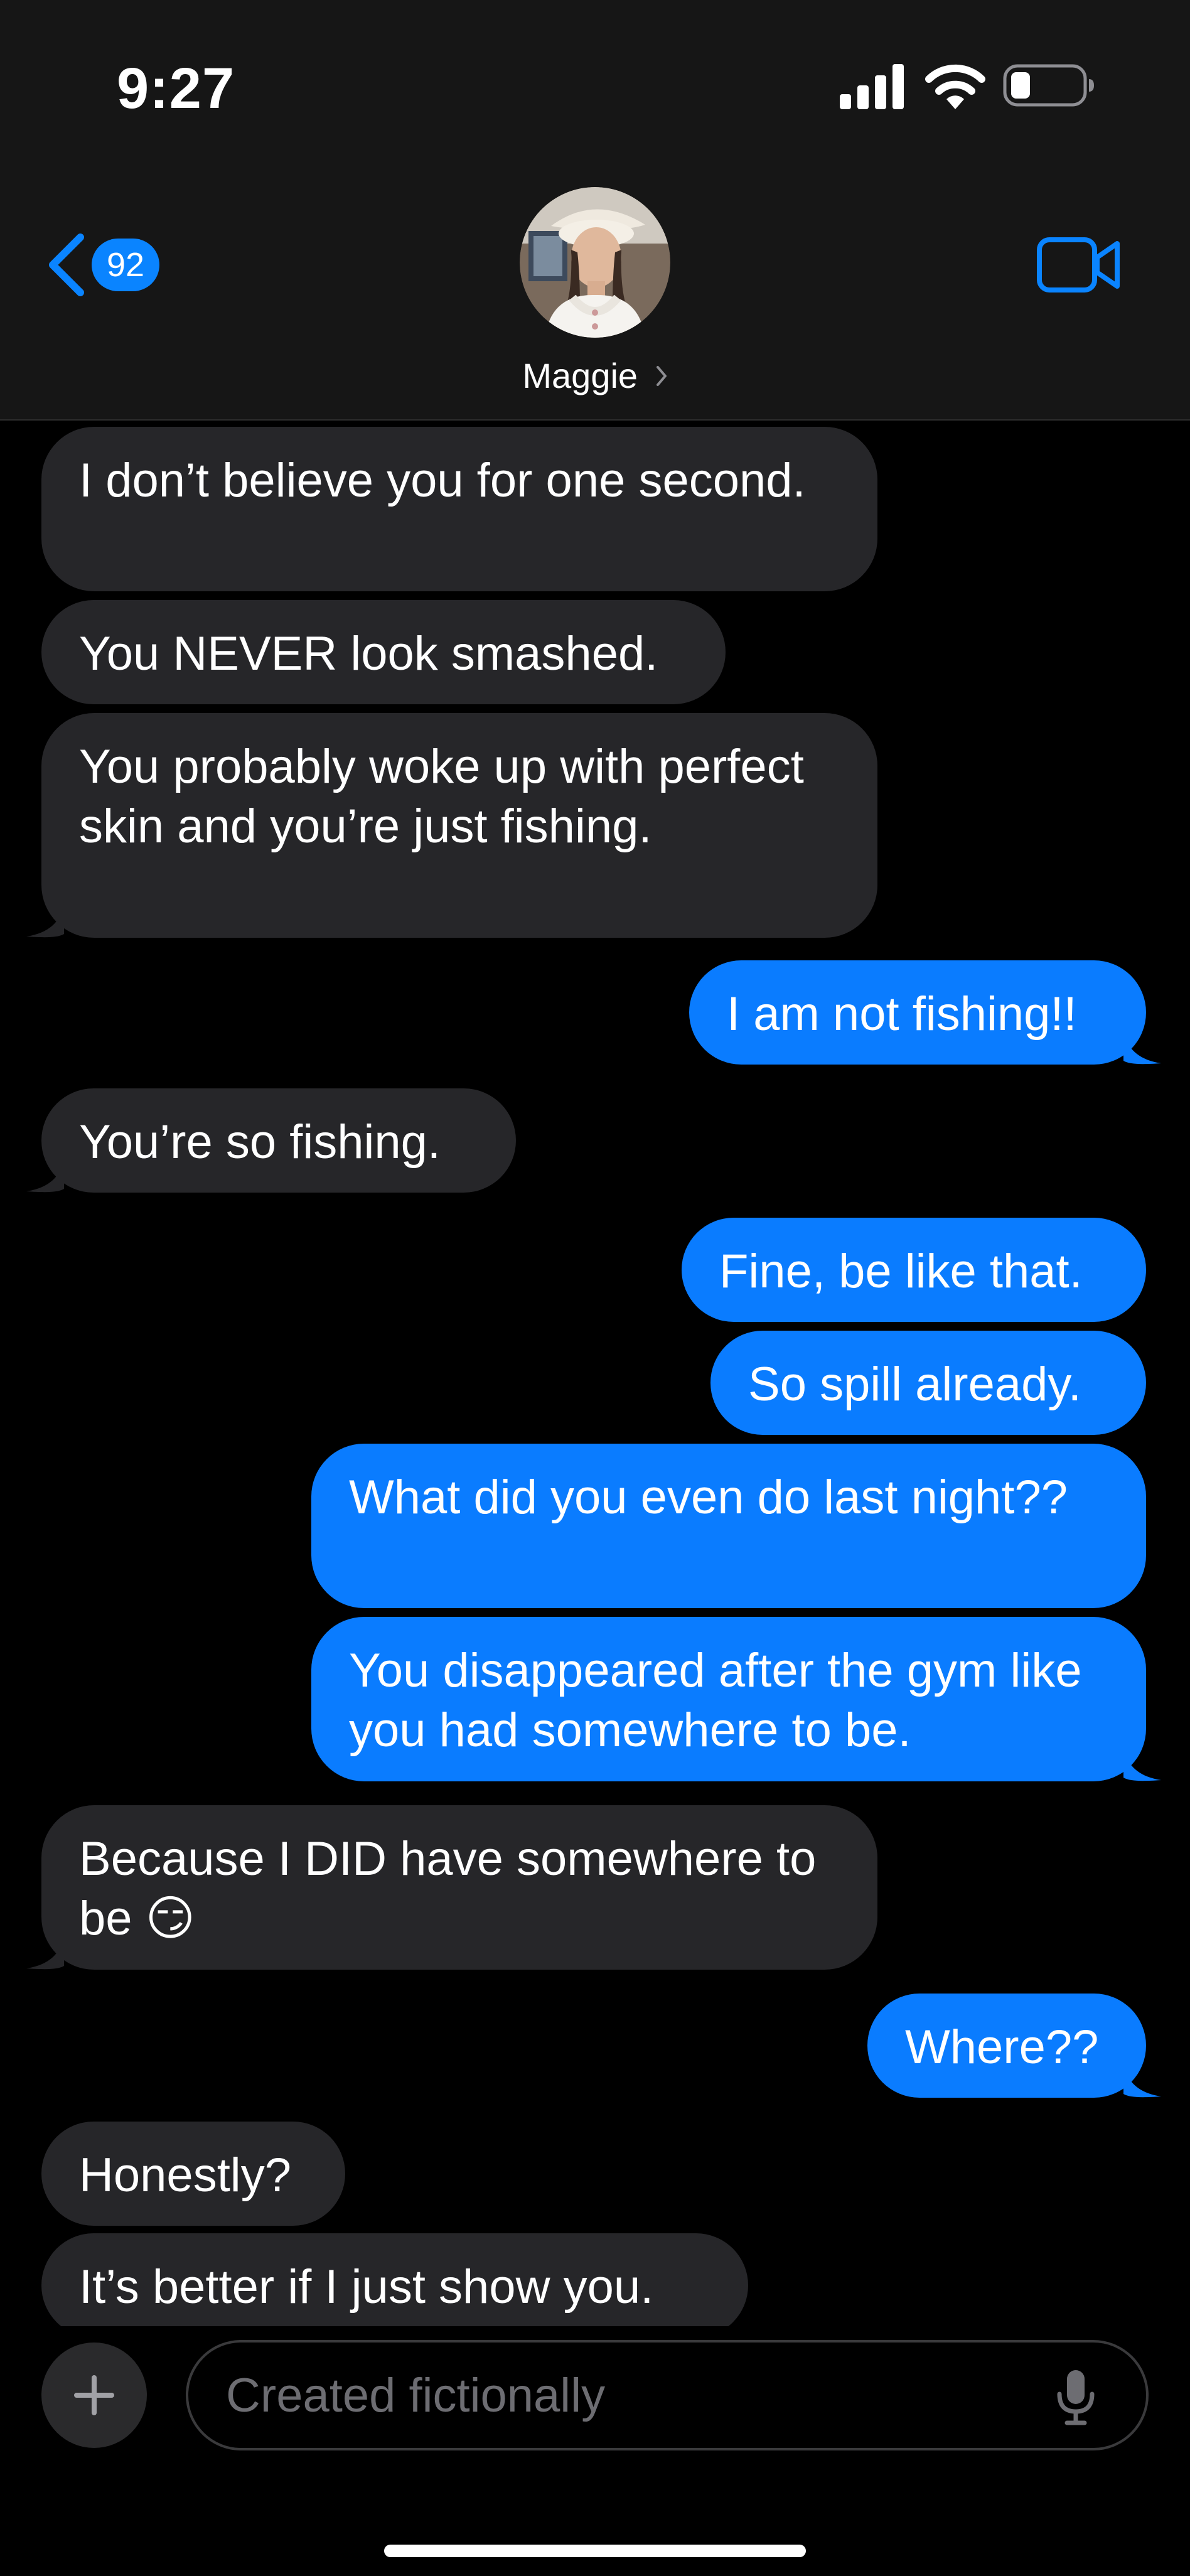 Image resolution: width=1190 pixels, height=2576 pixels. I want to click on message-text: So spill already., so click(914, 1384).